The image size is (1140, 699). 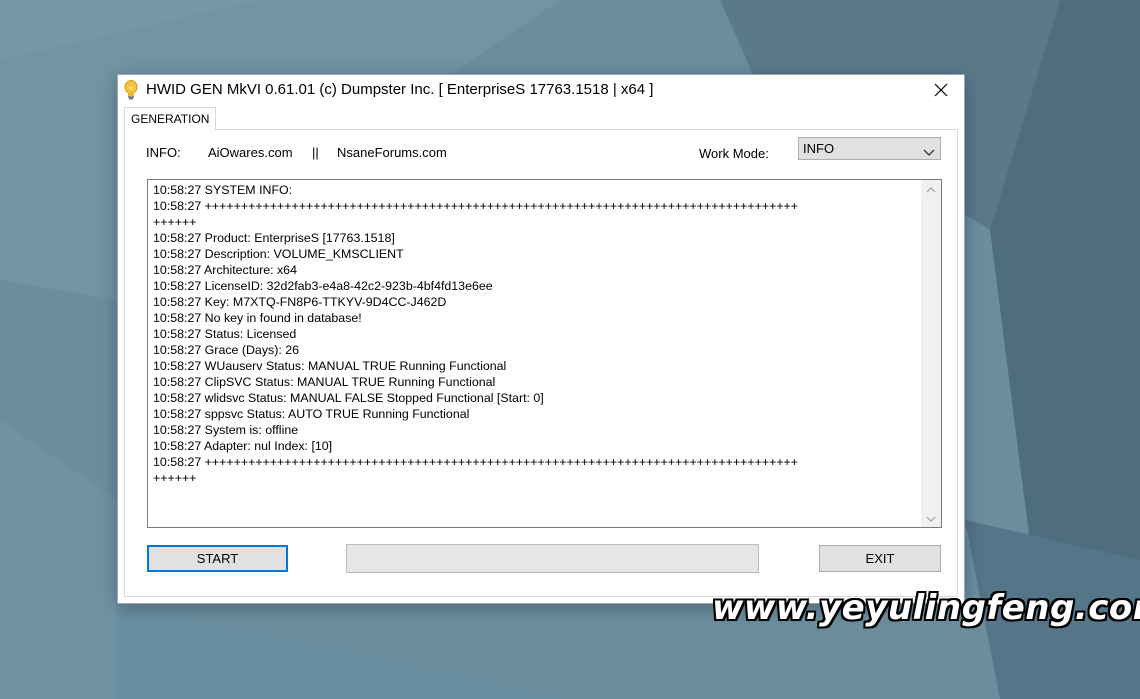 I want to click on info-label: INFO:, so click(x=163, y=152).